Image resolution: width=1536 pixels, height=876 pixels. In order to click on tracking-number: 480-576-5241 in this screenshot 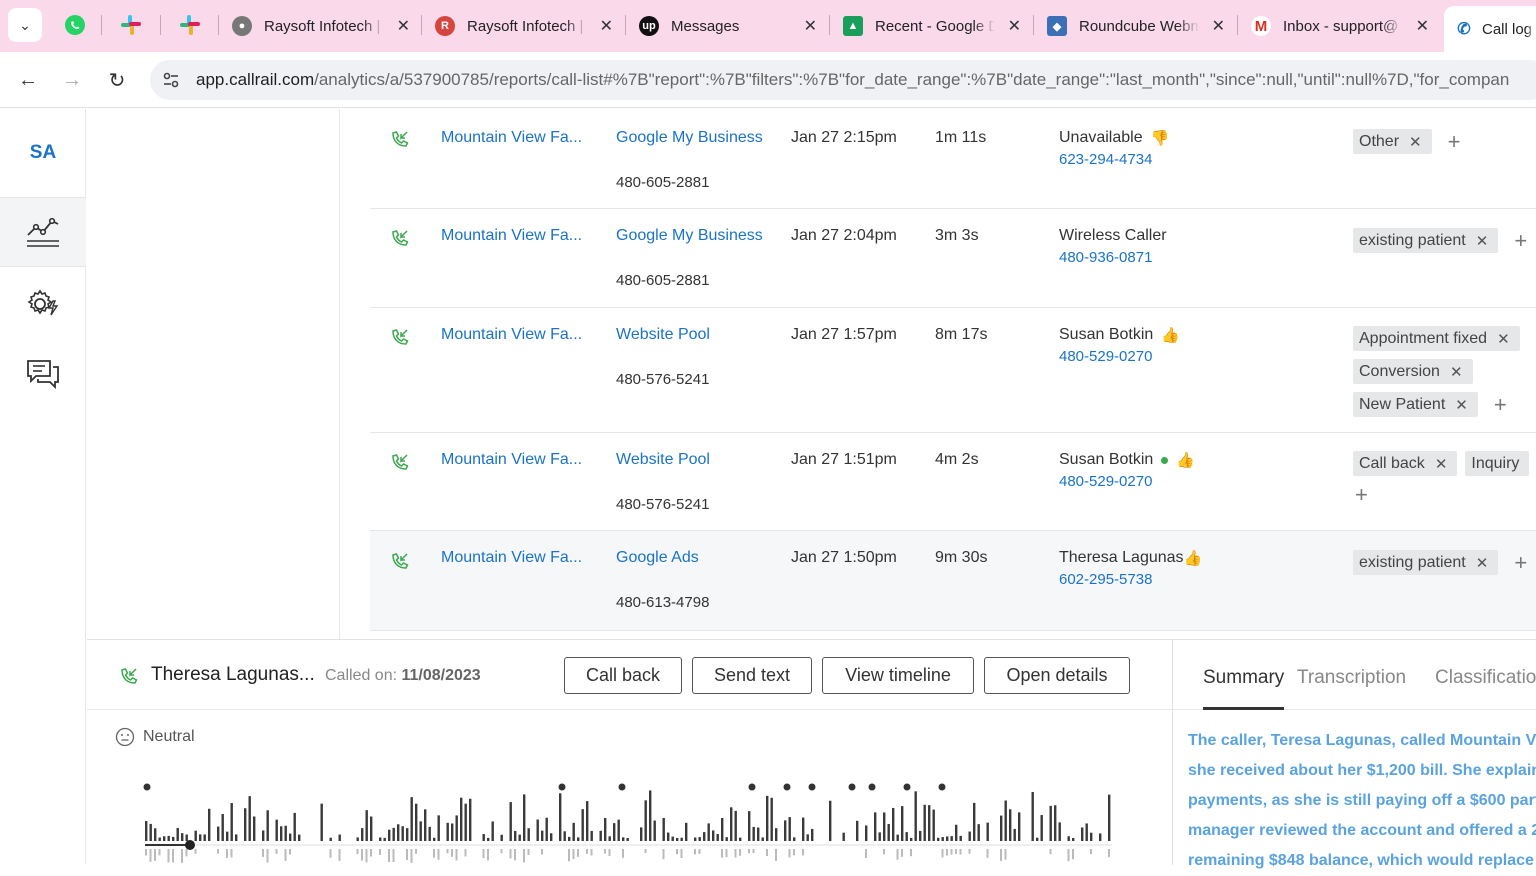, I will do `click(663, 504)`.